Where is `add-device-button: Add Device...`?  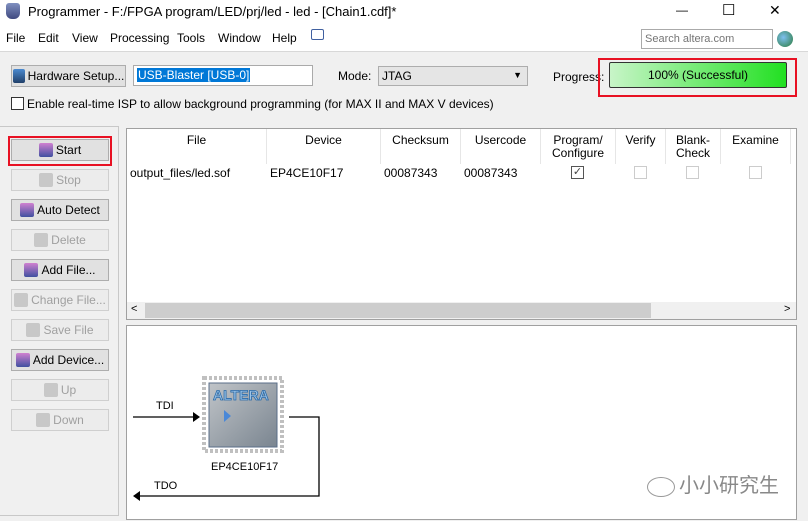 add-device-button: Add Device... is located at coordinates (60, 360).